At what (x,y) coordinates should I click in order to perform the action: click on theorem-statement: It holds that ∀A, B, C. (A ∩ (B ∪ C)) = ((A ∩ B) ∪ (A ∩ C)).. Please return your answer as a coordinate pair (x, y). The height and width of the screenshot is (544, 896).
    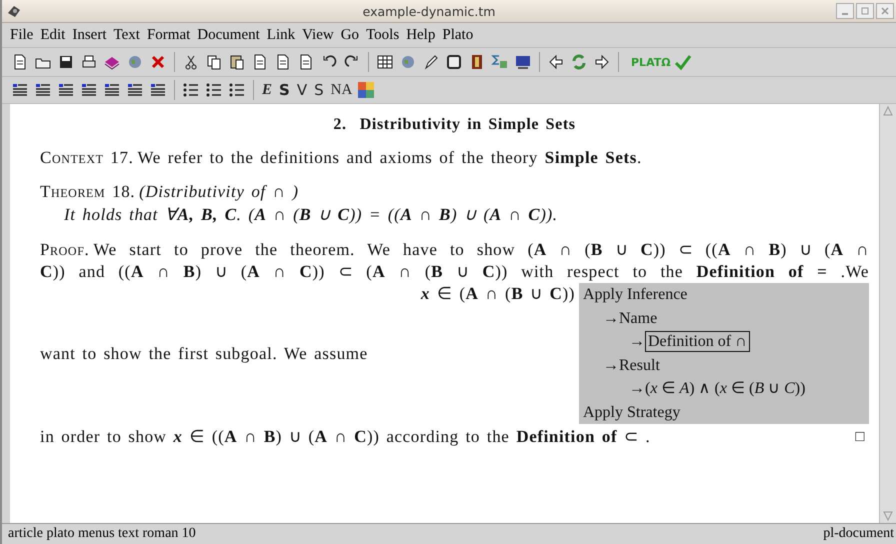
    Looking at the image, I should click on (311, 214).